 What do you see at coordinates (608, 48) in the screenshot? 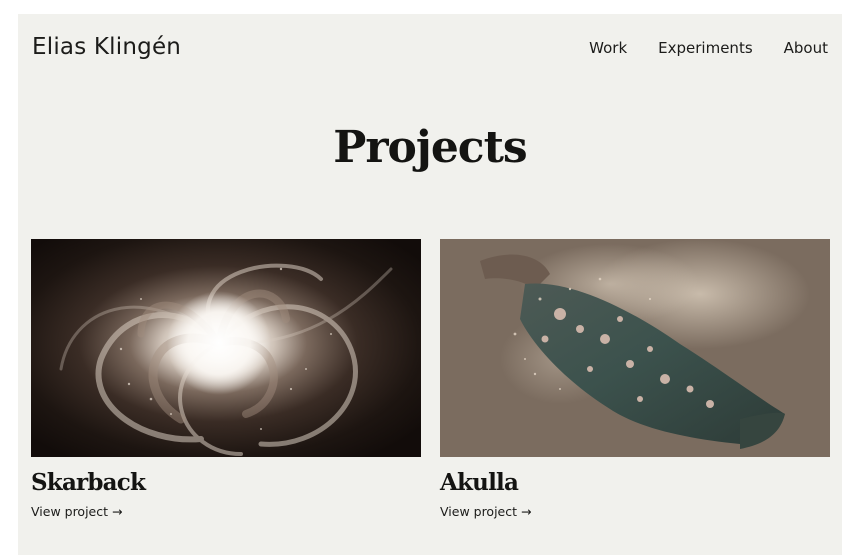
I see `nav-item-work: Work` at bounding box center [608, 48].